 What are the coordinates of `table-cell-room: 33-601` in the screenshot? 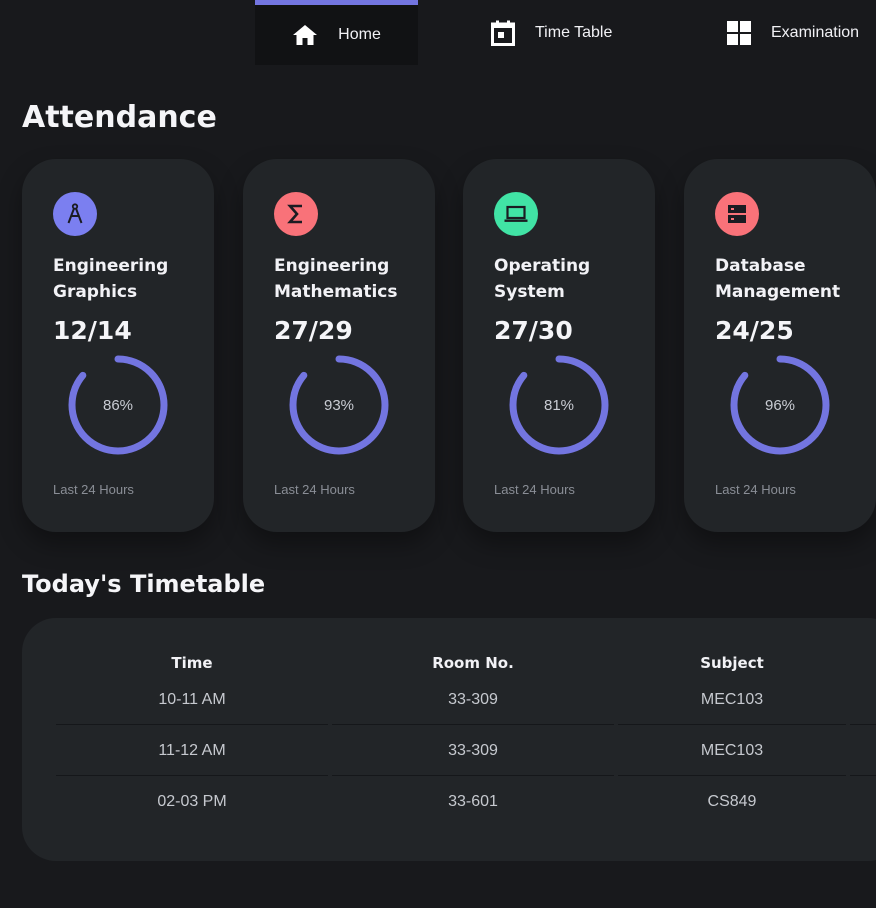 It's located at (473, 801).